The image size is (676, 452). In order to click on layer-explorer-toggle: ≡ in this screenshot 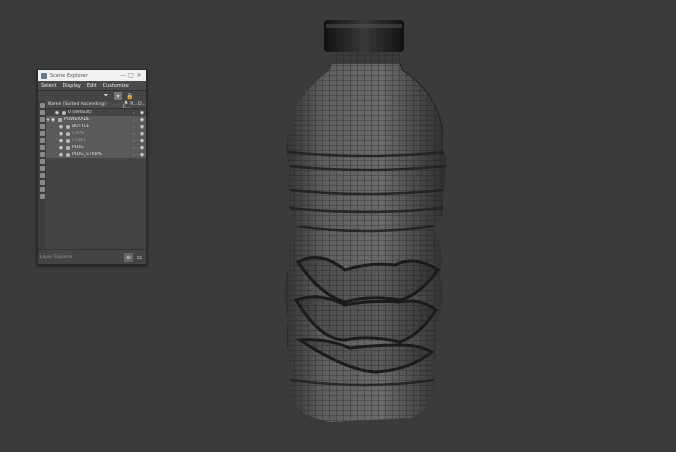, I will do `click(128, 257)`.